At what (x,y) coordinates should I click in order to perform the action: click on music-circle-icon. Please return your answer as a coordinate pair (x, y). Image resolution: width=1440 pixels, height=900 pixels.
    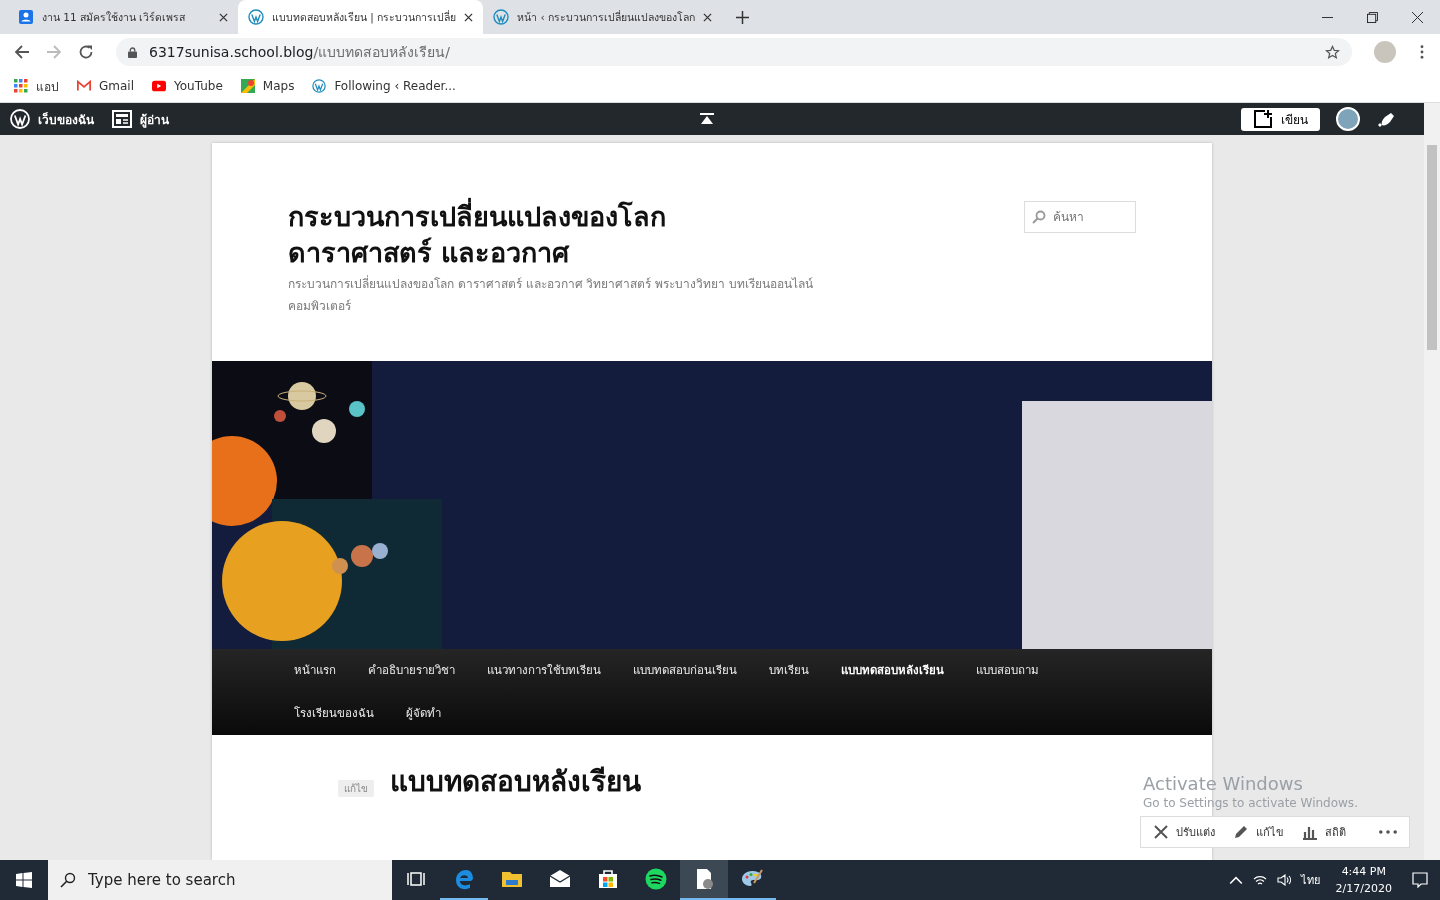
    Looking at the image, I should click on (656, 879).